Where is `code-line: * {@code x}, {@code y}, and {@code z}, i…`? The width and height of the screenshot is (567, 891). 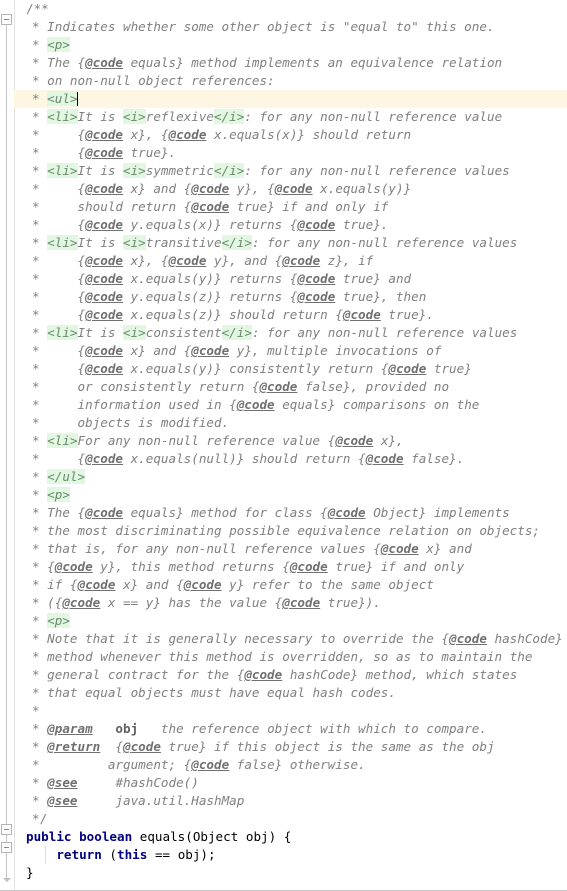
code-line: * {@code x}, {@code y}, and {@code z}, i… is located at coordinates (290, 261).